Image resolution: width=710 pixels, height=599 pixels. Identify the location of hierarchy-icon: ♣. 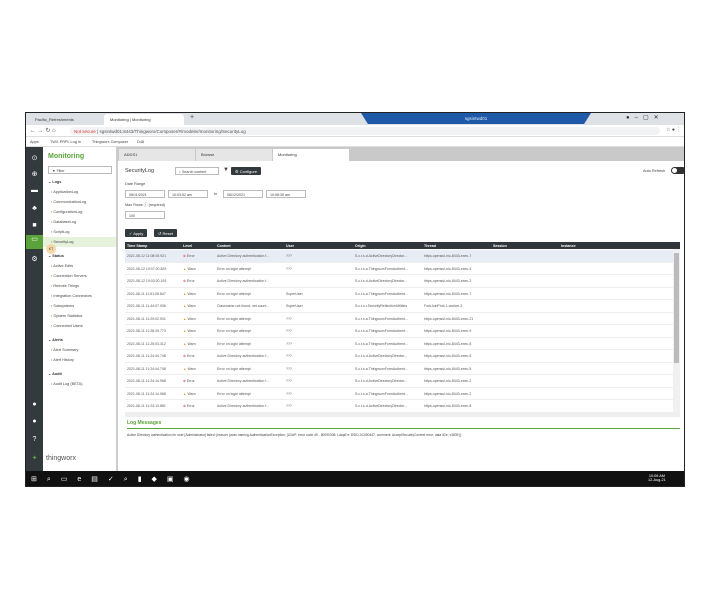
(34, 208).